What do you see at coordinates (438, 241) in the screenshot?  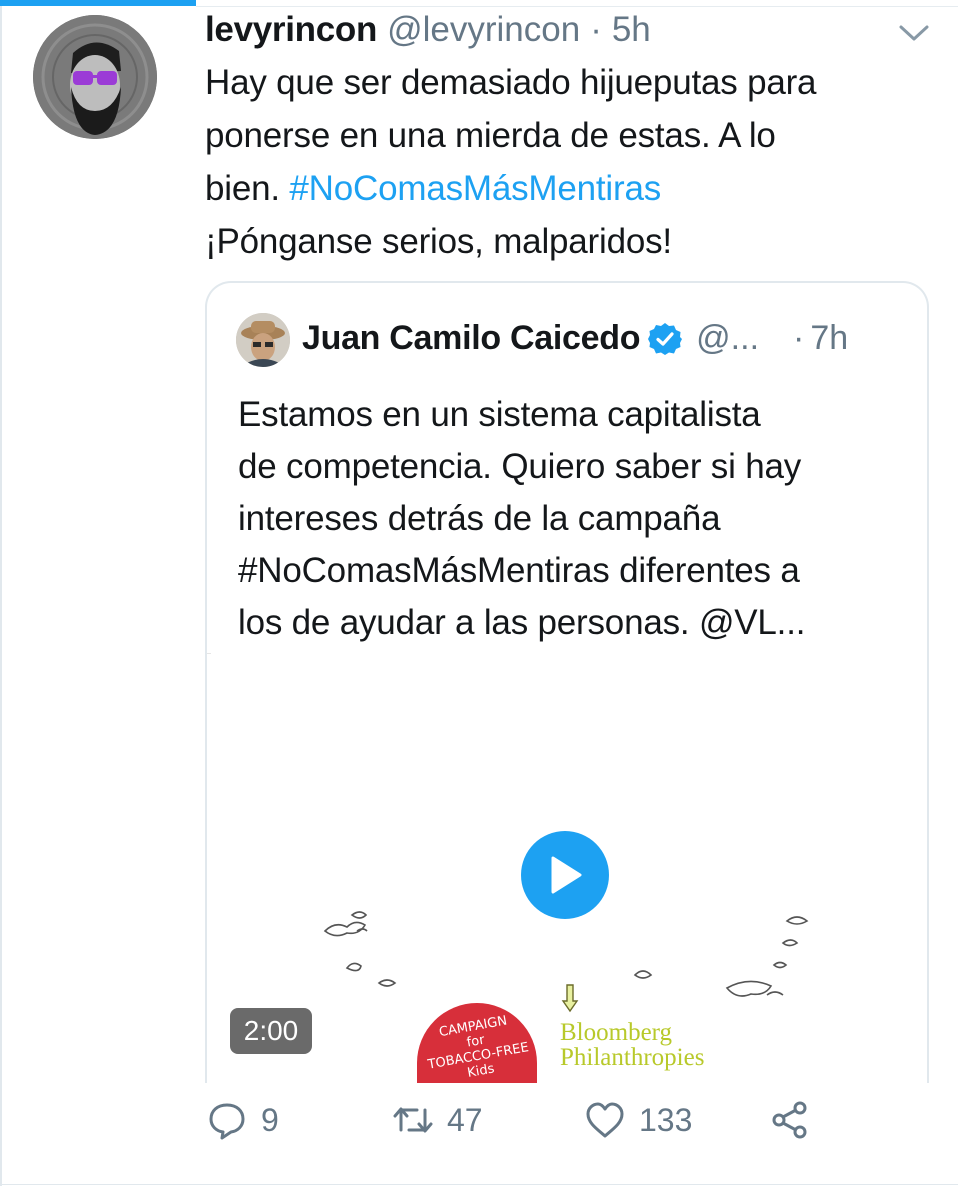 I see `tweet-text-line: ¡Pónganse serios, malparidos!` at bounding box center [438, 241].